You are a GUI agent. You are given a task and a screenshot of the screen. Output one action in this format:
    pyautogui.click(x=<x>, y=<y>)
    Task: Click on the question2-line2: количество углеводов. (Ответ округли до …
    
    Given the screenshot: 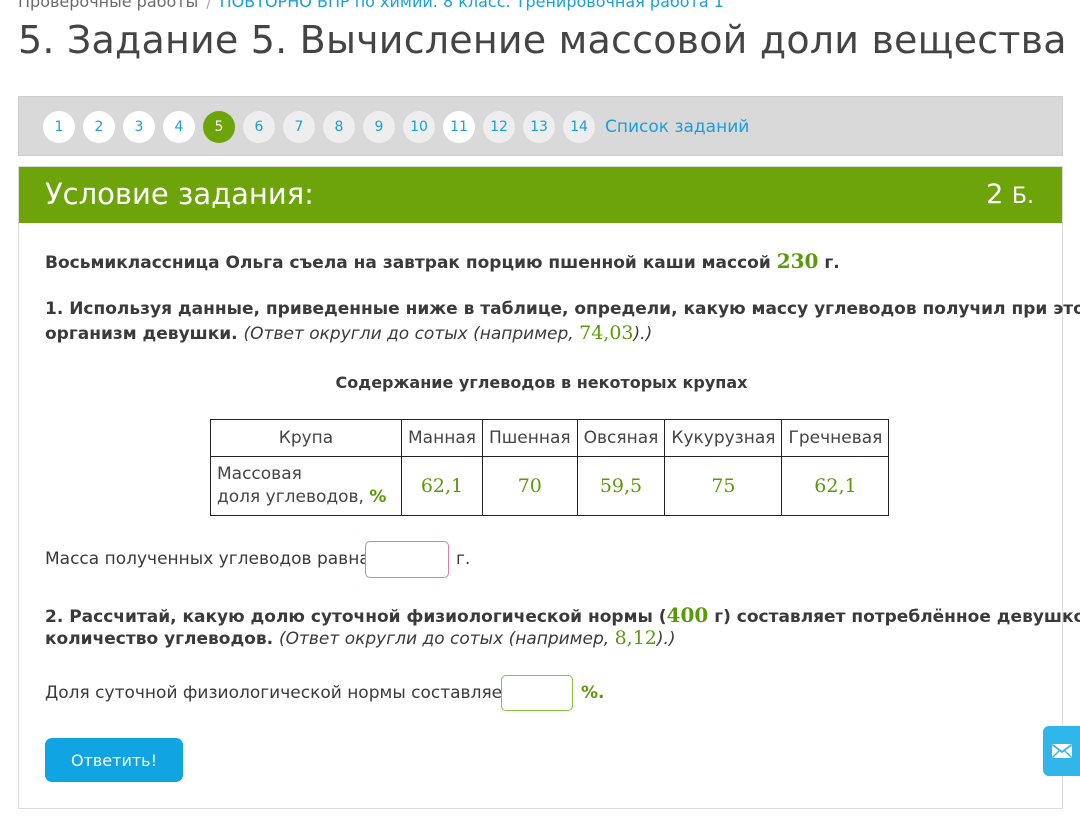 What is the action you would take?
    pyautogui.click(x=360, y=638)
    